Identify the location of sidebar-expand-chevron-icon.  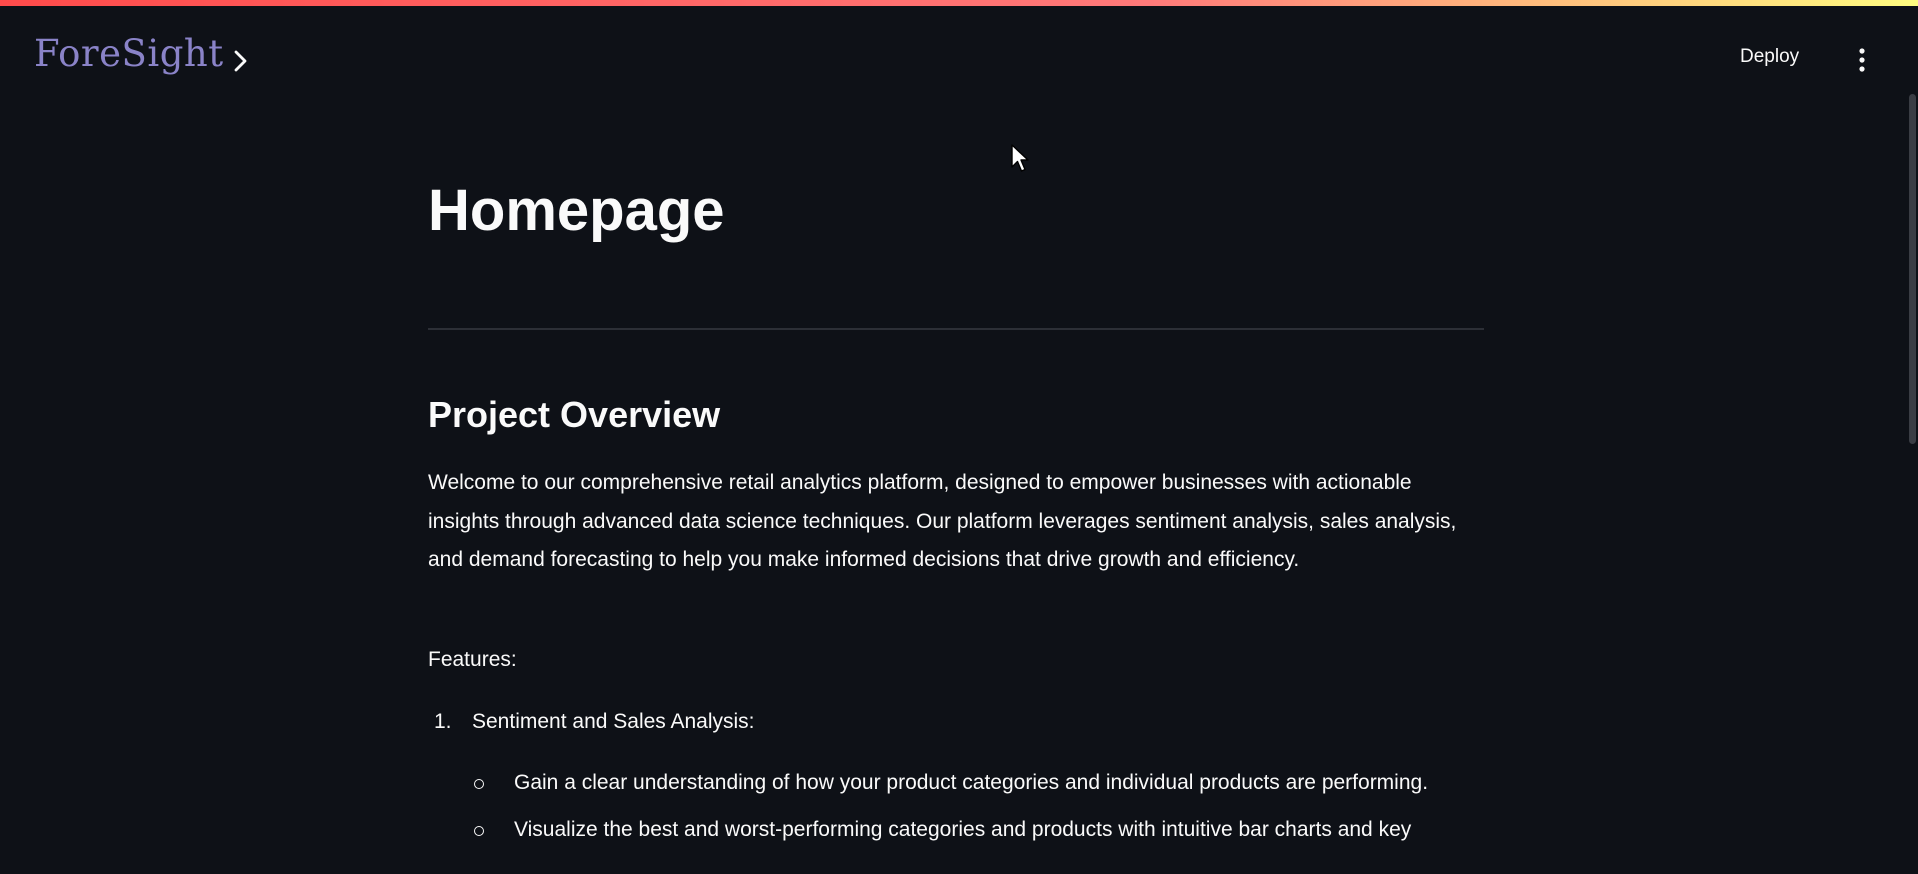
(241, 61).